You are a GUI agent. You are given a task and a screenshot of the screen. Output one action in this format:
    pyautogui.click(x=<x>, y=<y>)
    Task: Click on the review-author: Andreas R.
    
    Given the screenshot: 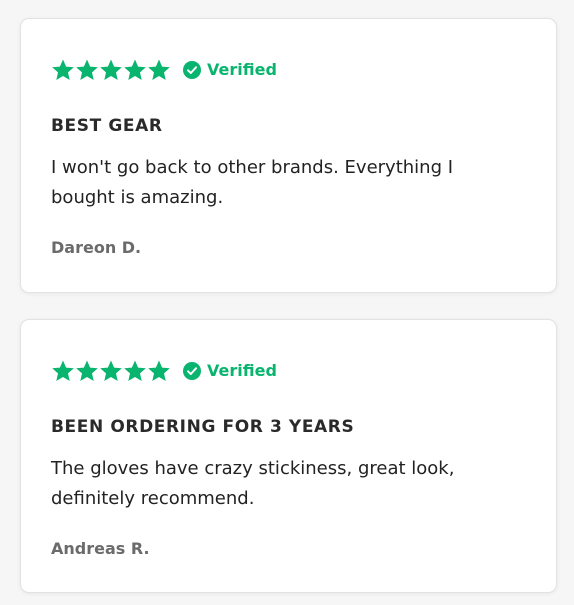 What is the action you would take?
    pyautogui.click(x=100, y=548)
    